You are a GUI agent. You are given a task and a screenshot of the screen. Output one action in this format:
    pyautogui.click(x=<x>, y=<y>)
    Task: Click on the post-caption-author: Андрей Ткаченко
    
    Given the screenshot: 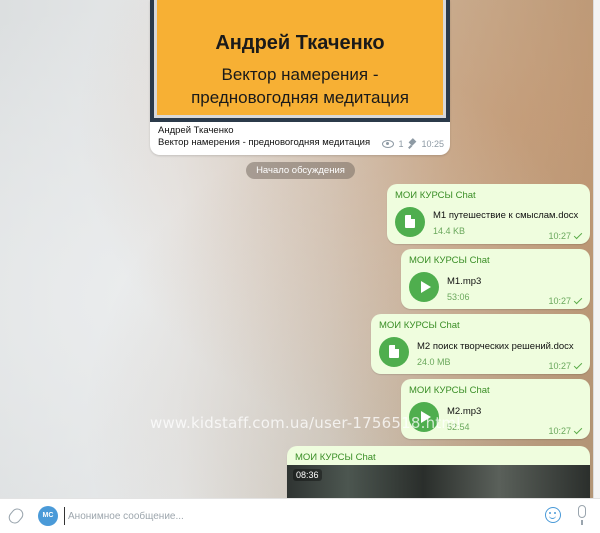 What is the action you would take?
    pyautogui.click(x=196, y=130)
    